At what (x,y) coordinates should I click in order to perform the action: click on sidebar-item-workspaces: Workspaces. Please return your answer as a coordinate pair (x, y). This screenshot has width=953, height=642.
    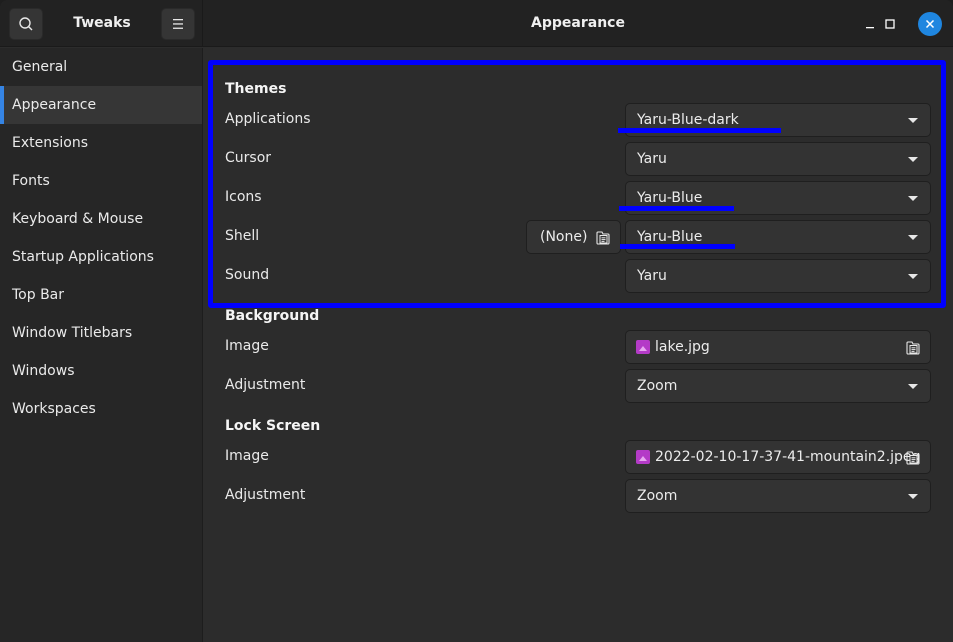
    Looking at the image, I should click on (101, 409).